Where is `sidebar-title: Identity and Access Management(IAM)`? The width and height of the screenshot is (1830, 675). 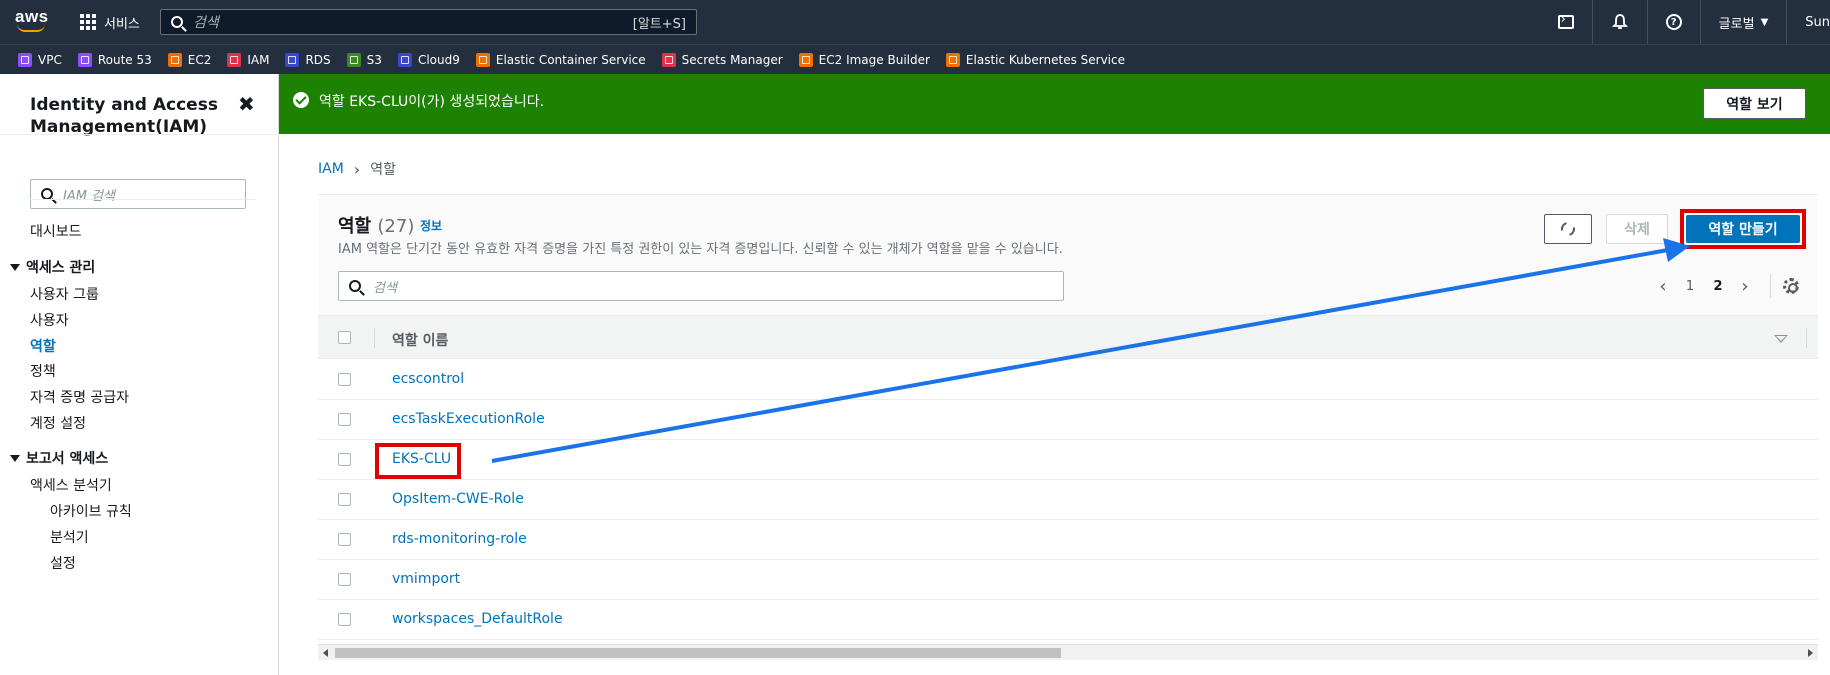
sidebar-title: Identity and Access Management(IAM) is located at coordinates (124, 116).